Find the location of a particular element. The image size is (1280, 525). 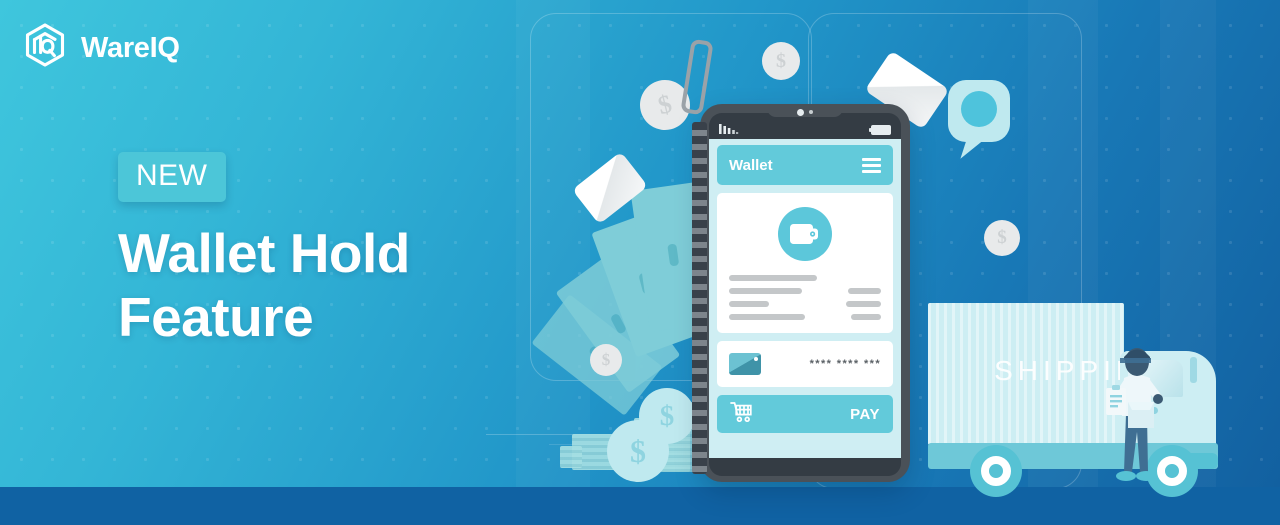

wallet-summary-card is located at coordinates (805, 263).